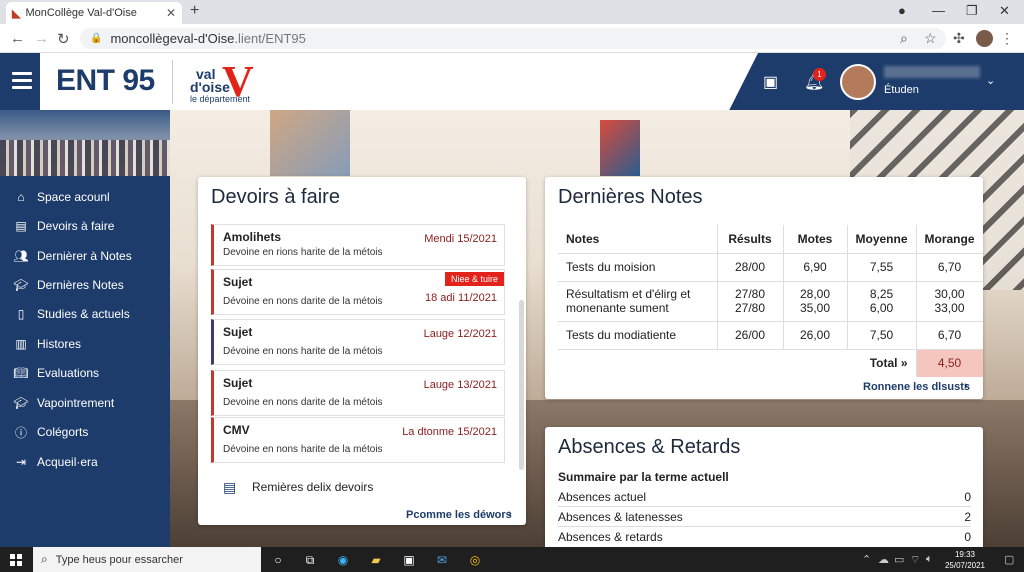 The image size is (1024, 572). I want to click on tray-chevron-icon: ⌃, so click(866, 559).